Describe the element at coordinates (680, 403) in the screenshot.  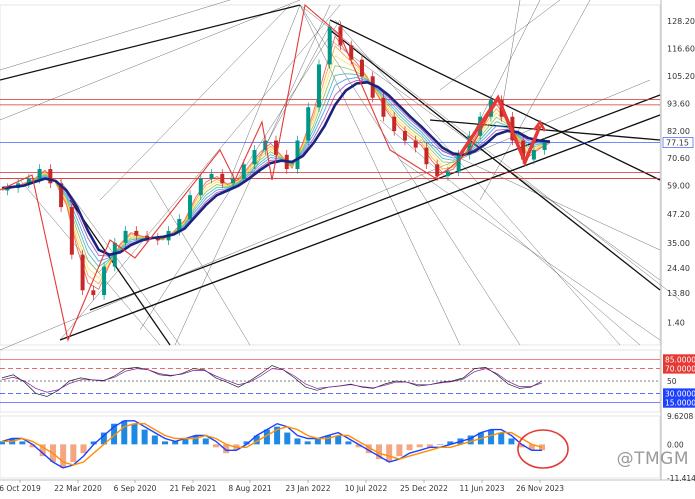
I see `rsi-level-label: 15.0000` at that location.